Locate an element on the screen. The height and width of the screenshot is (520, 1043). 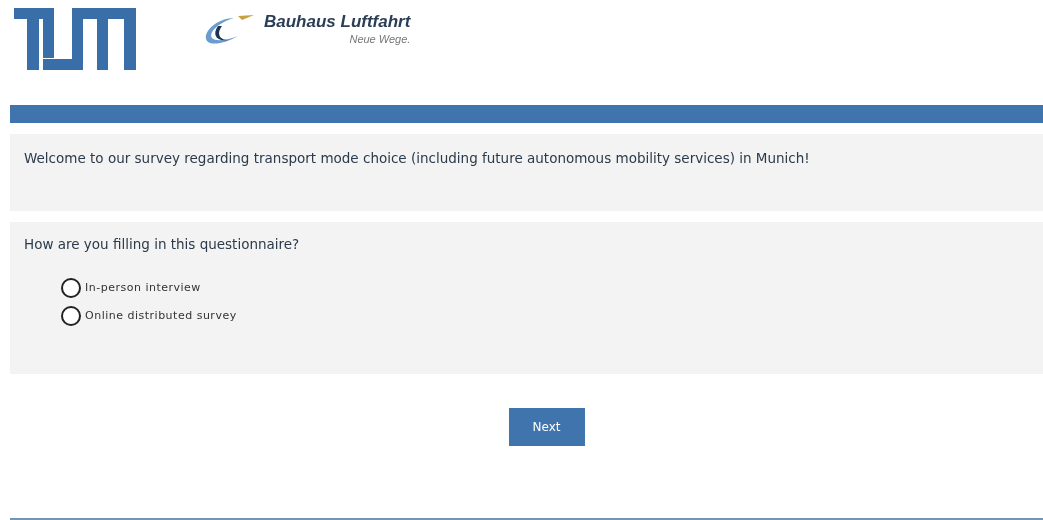
option-label: Online distributed survey is located at coordinates (161, 316).